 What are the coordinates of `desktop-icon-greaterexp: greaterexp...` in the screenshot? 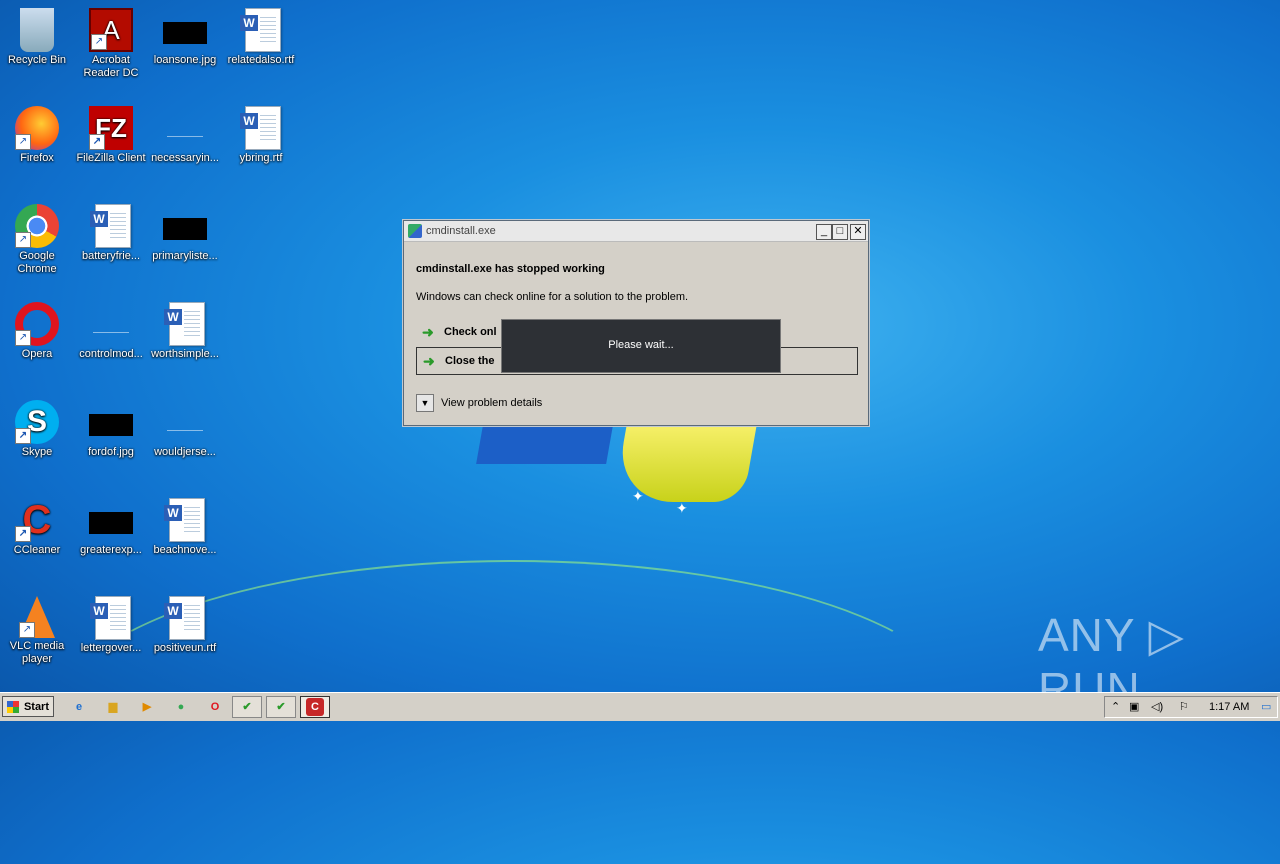 It's located at (111, 527).